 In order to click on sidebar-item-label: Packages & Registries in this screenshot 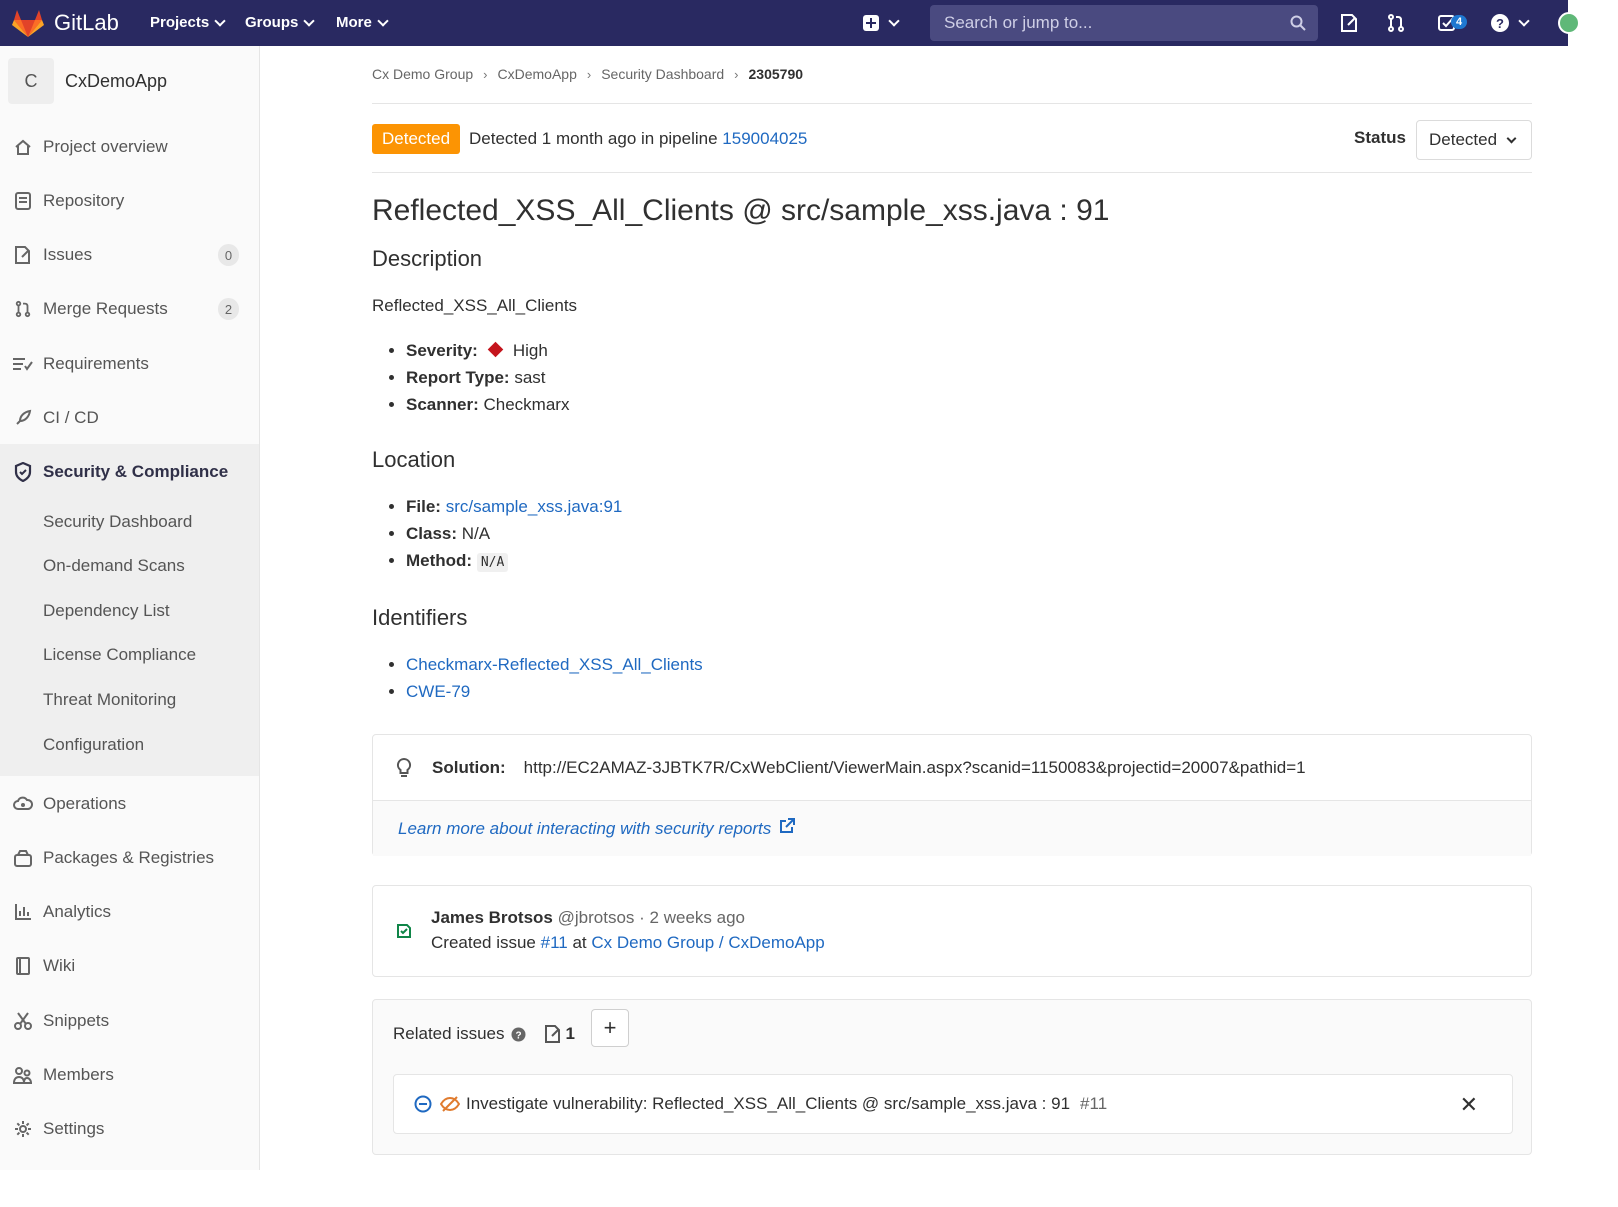, I will do `click(129, 857)`.